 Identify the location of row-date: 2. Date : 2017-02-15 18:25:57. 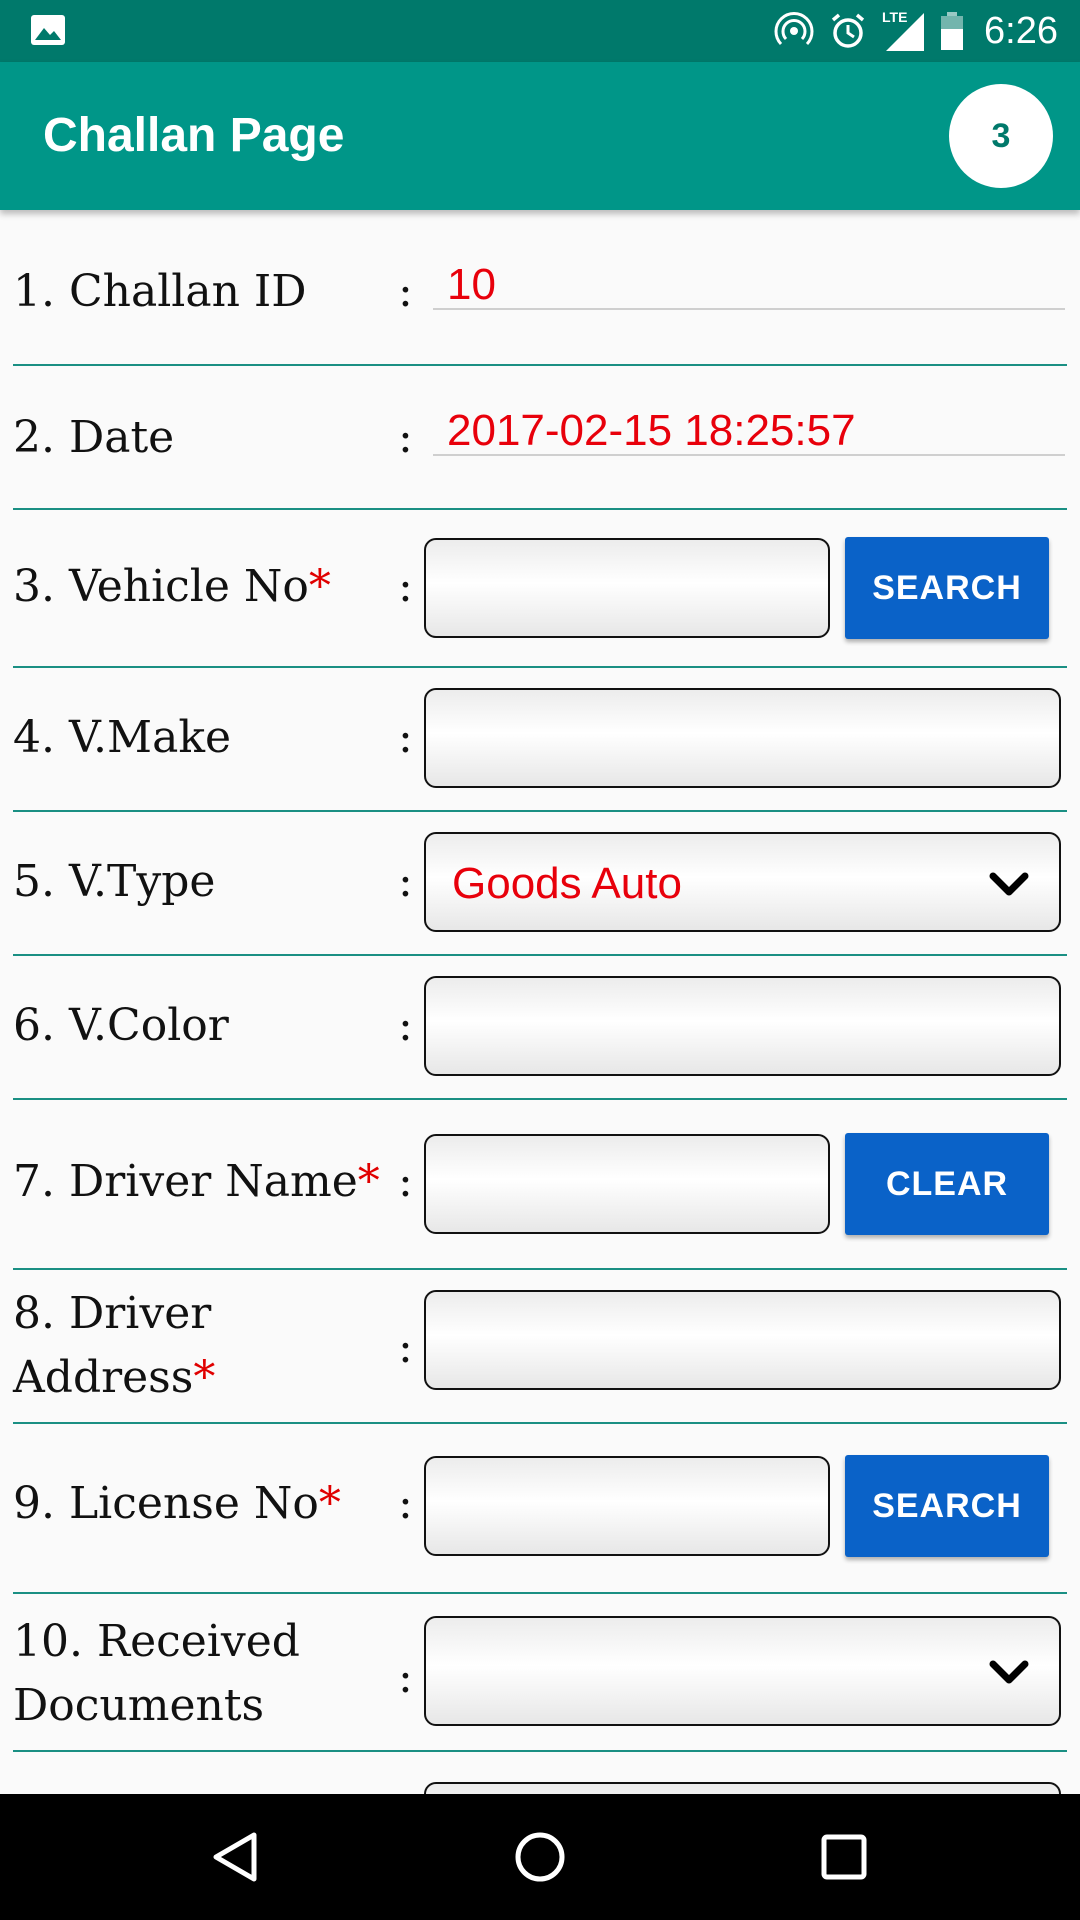
(540, 437).